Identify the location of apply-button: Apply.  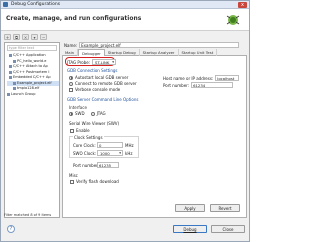
(190, 208).